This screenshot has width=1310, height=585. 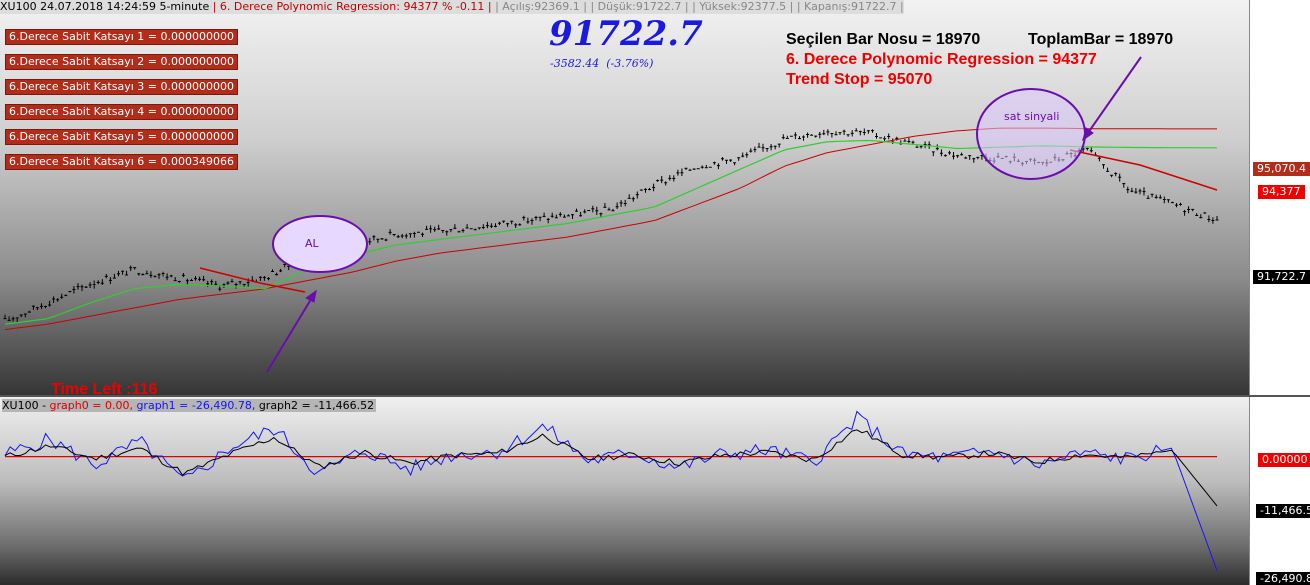 I want to click on legend-graph0: graph0 = 0.00,, so click(x=91, y=405).